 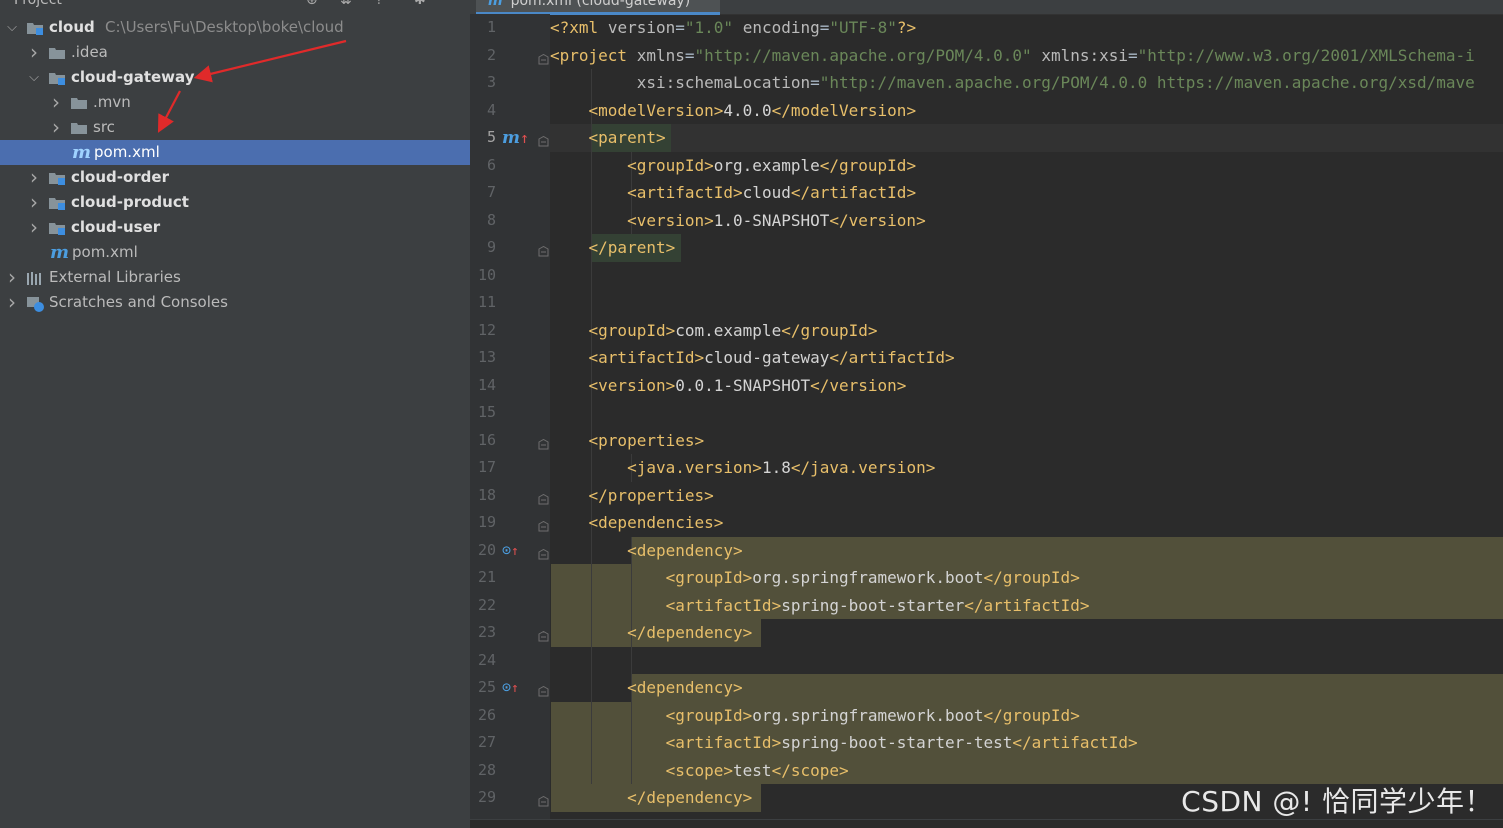 What do you see at coordinates (486, 522) in the screenshot?
I see `line-number: 19` at bounding box center [486, 522].